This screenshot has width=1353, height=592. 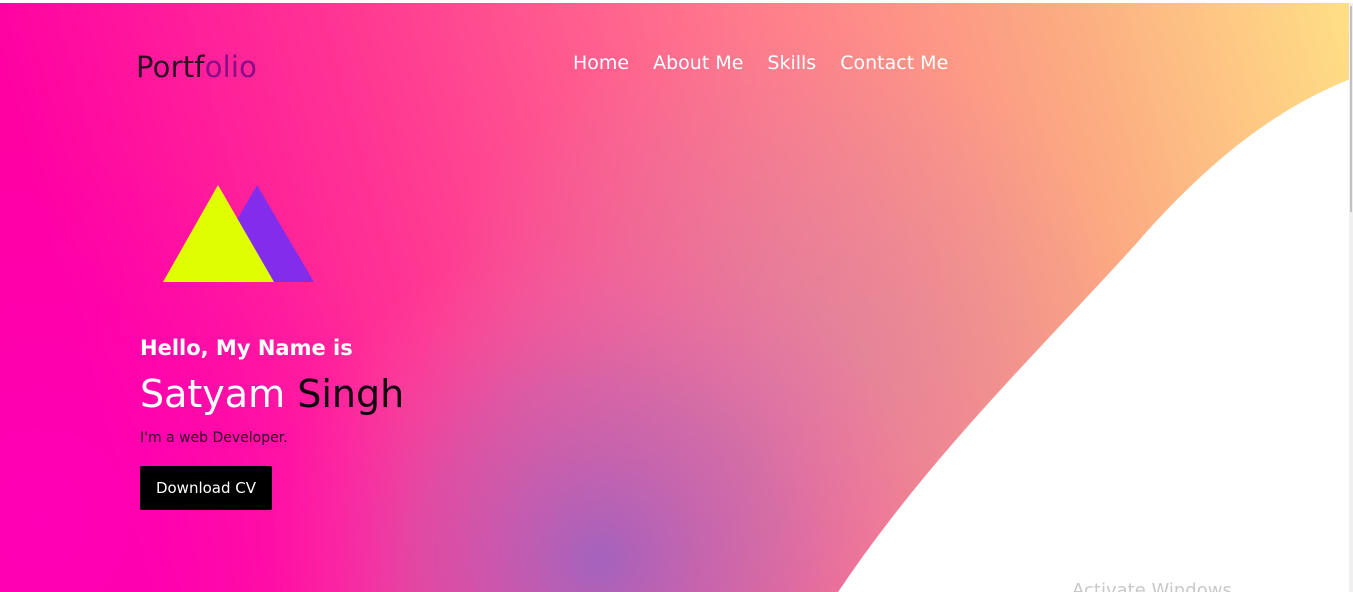 What do you see at coordinates (351, 394) in the screenshot?
I see `hero-last-name: Singh` at bounding box center [351, 394].